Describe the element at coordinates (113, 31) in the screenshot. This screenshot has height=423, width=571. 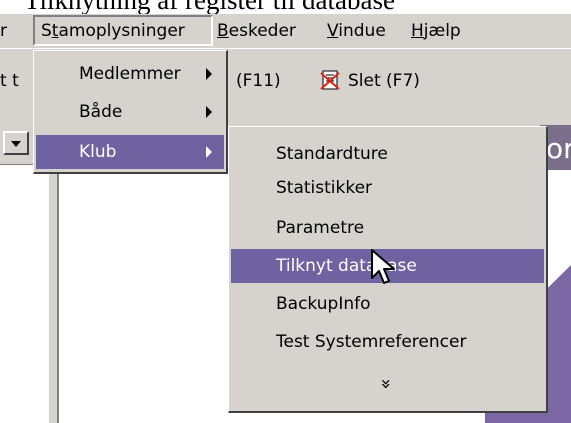
I see `menubar-item-stamoplysninger: Stamoplysninger` at that location.